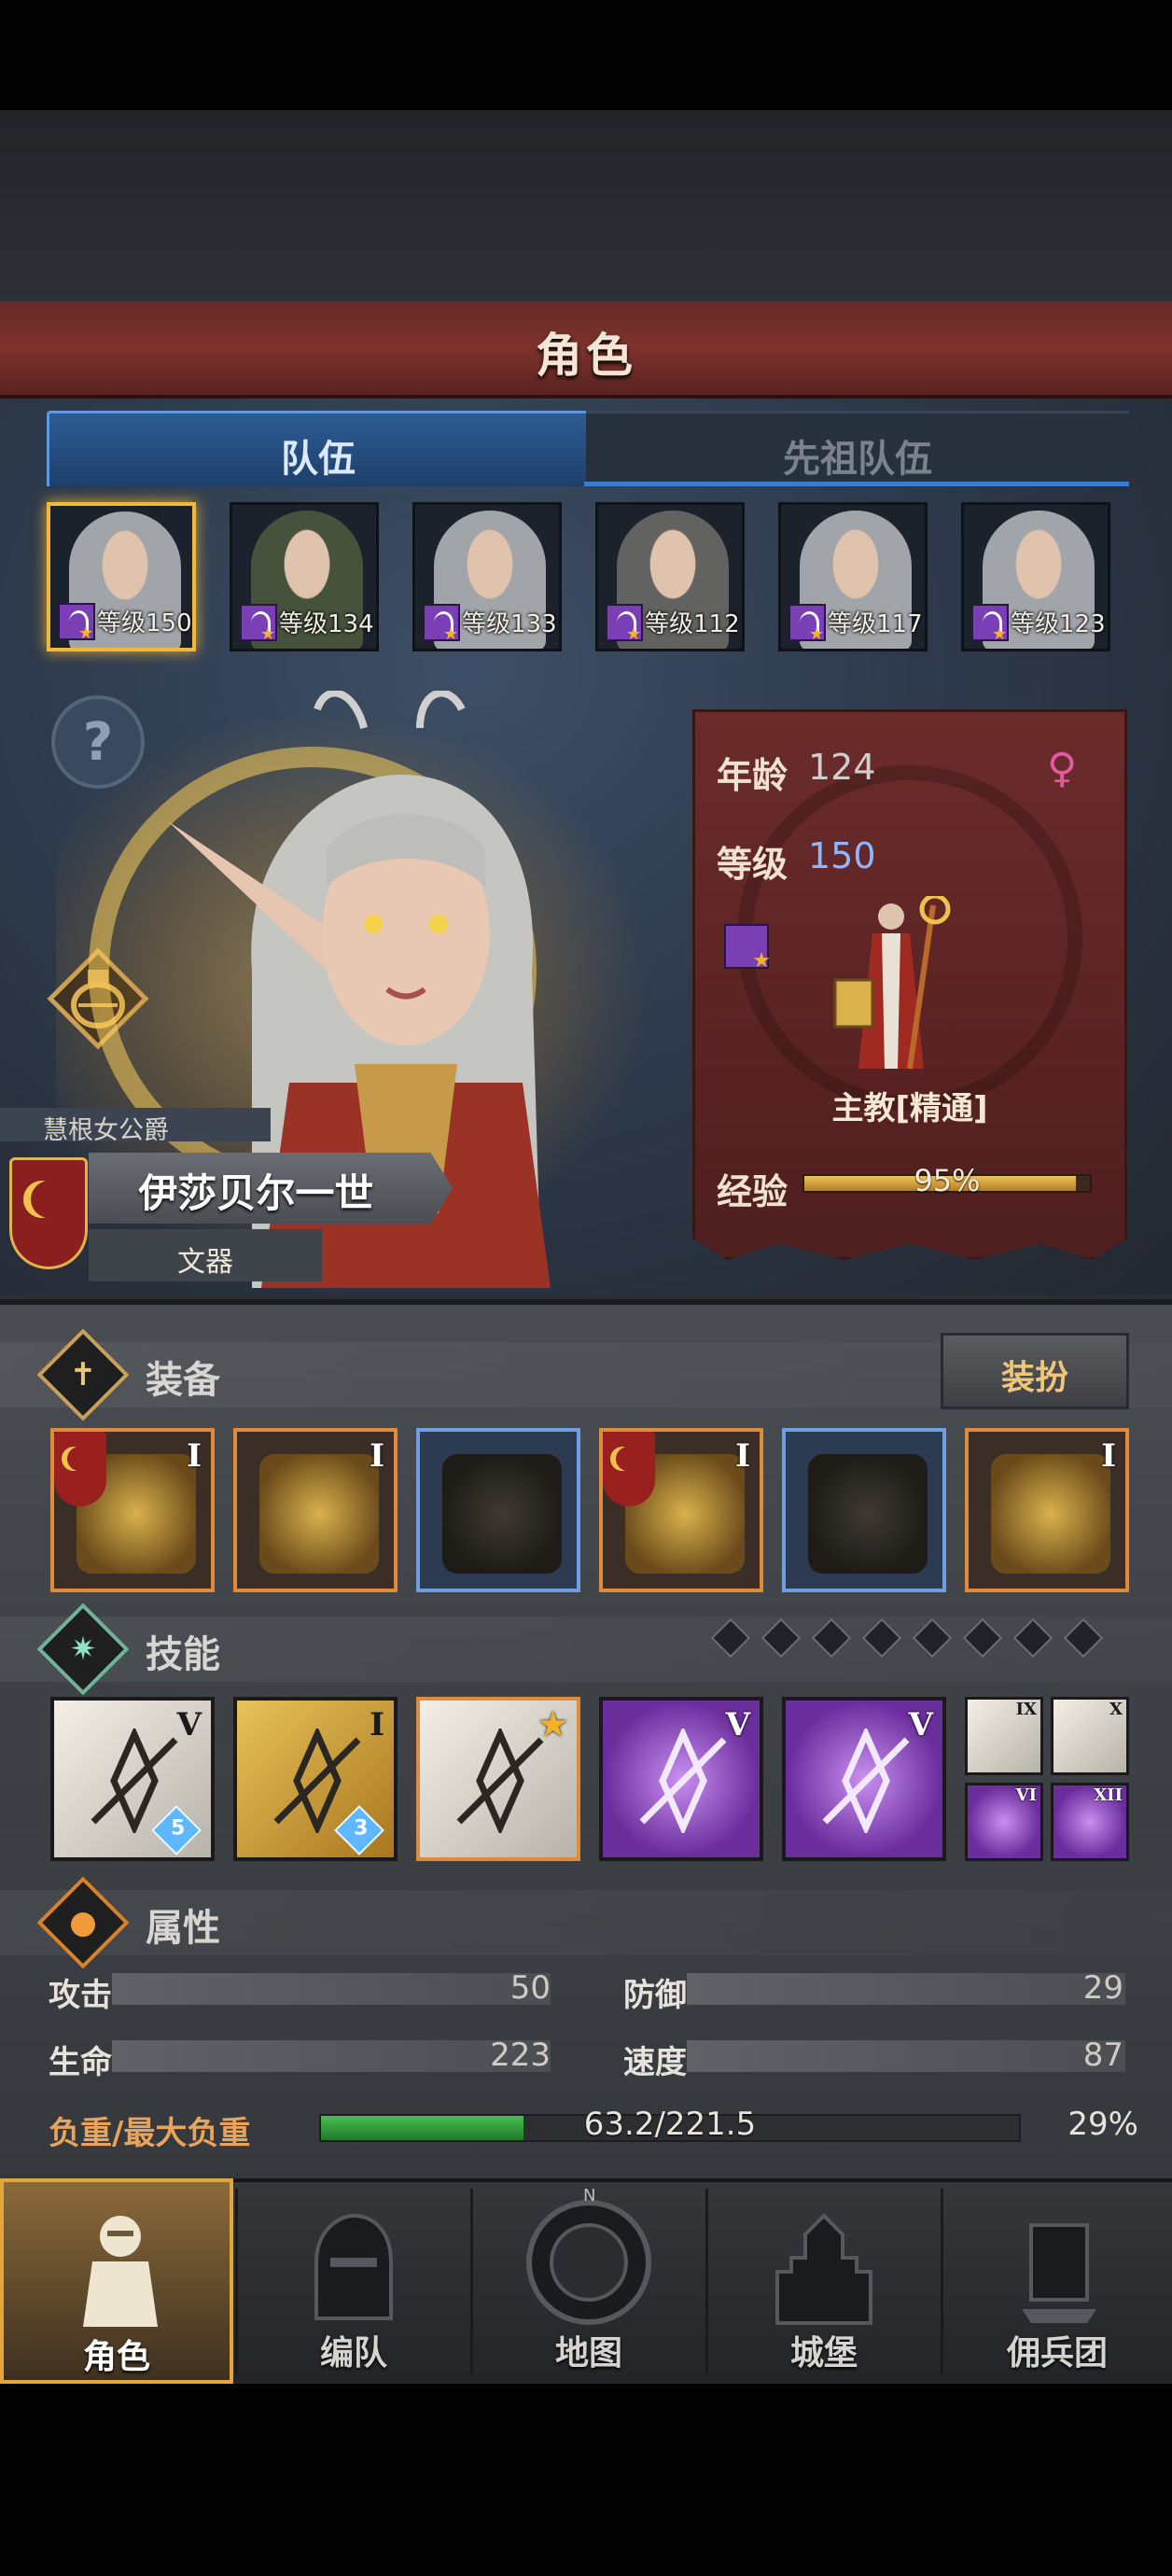 Image resolution: width=1172 pixels, height=2576 pixels. I want to click on class-name: 主教[精通], so click(909, 1108).